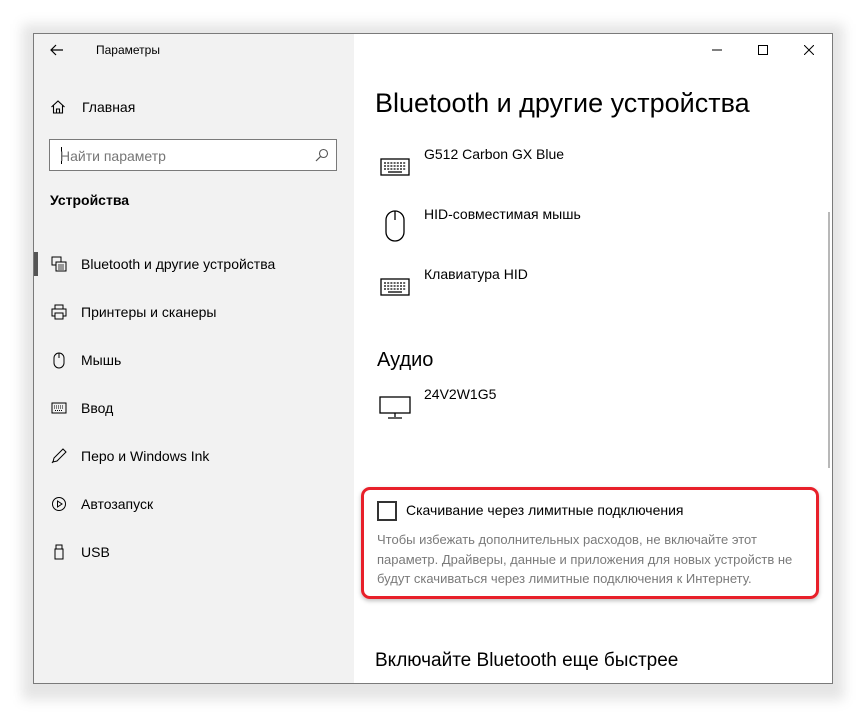  Describe the element at coordinates (494, 154) in the screenshot. I see `device-name: G512 Carbon GX Blue` at that location.